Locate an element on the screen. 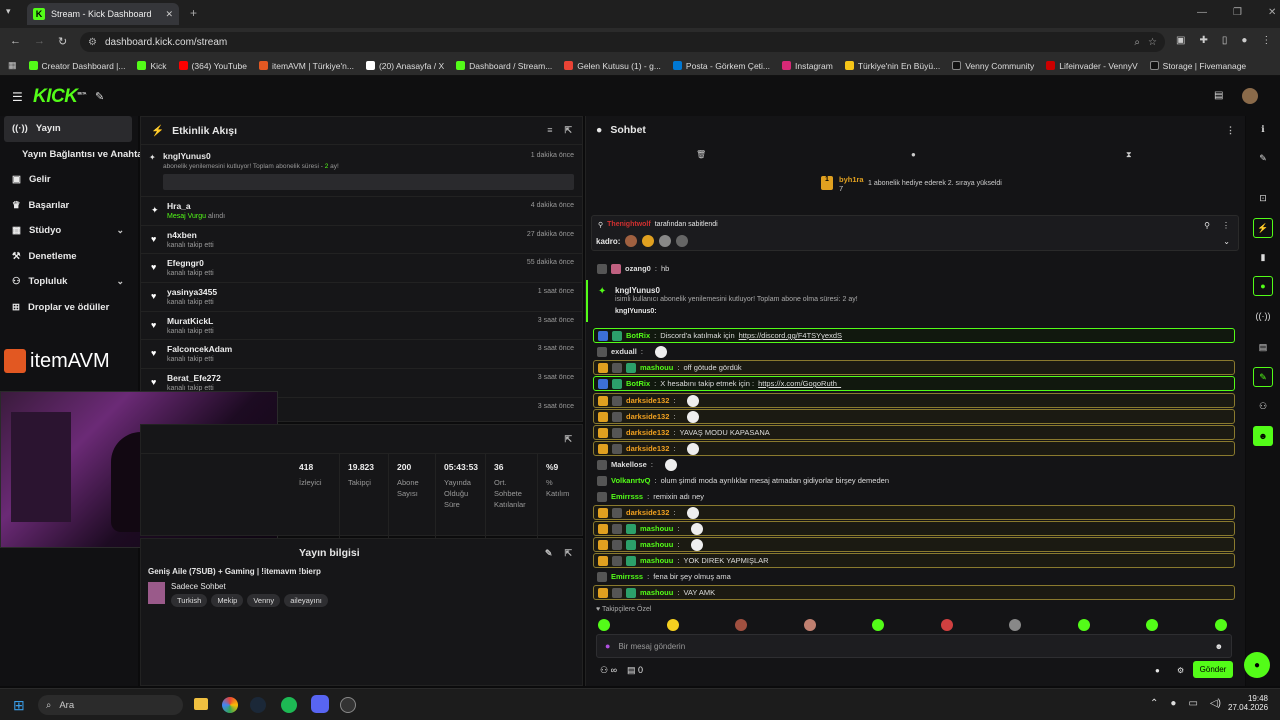 This screenshot has height=720, width=1280. apps-grid-icon: ▦ is located at coordinates (12, 65).